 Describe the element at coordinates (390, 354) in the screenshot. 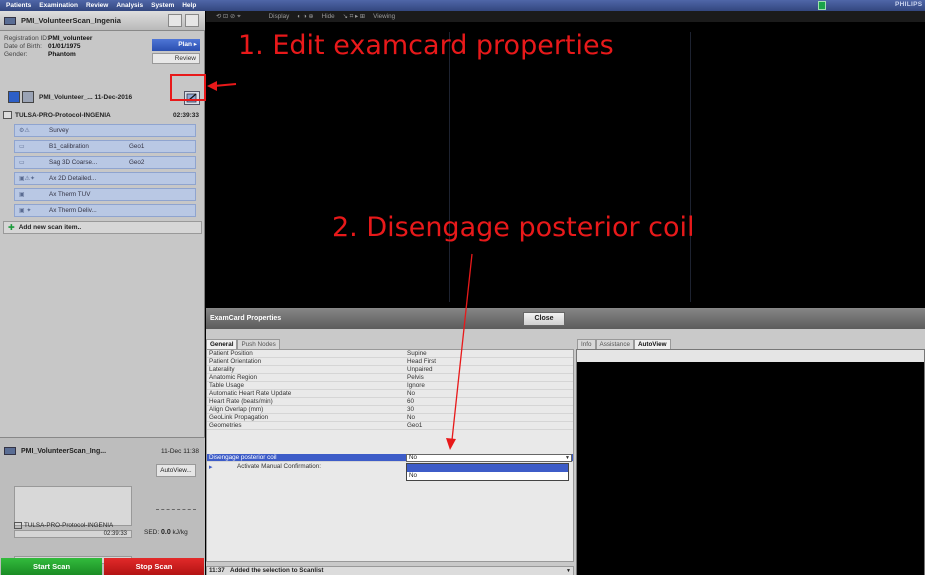

I see `property-row: Patient Position Supine` at that location.